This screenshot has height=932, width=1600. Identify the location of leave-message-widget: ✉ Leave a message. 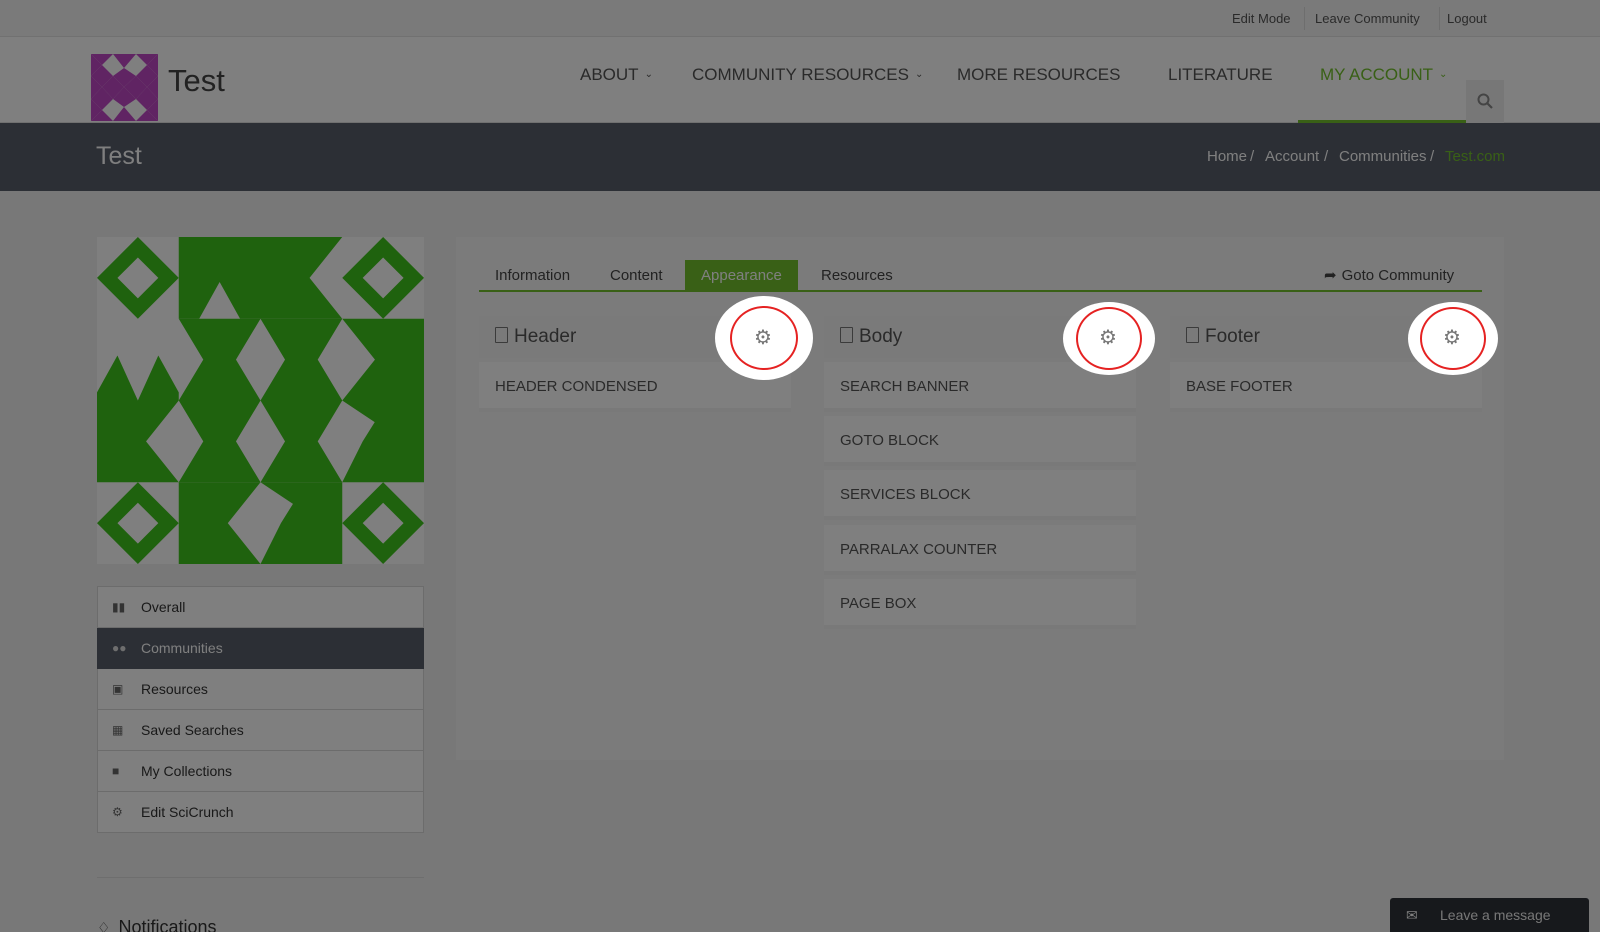
(1489, 915).